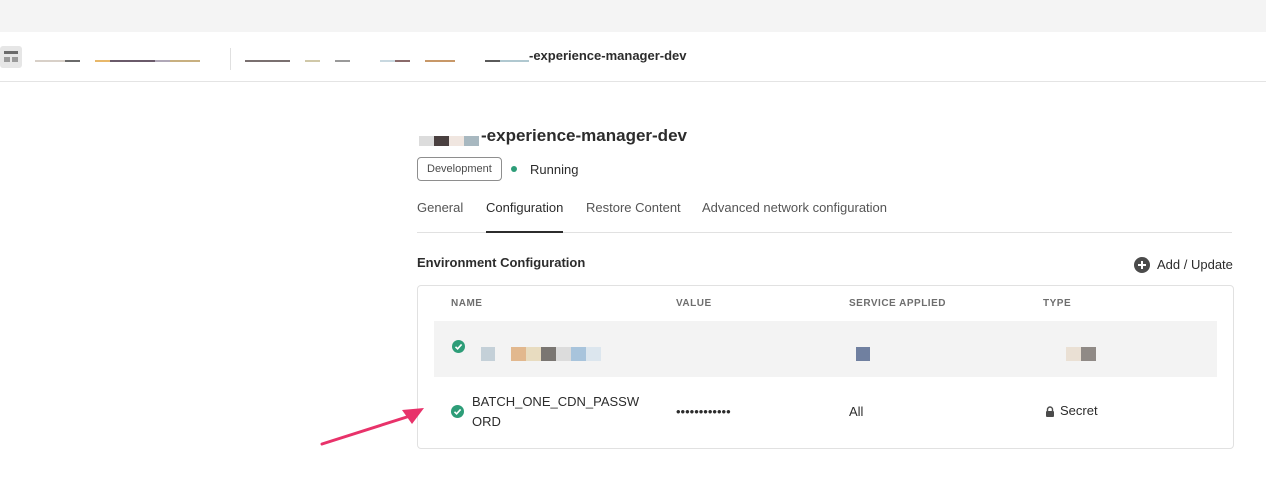  What do you see at coordinates (856, 411) in the screenshot?
I see `config-service-applied: All` at bounding box center [856, 411].